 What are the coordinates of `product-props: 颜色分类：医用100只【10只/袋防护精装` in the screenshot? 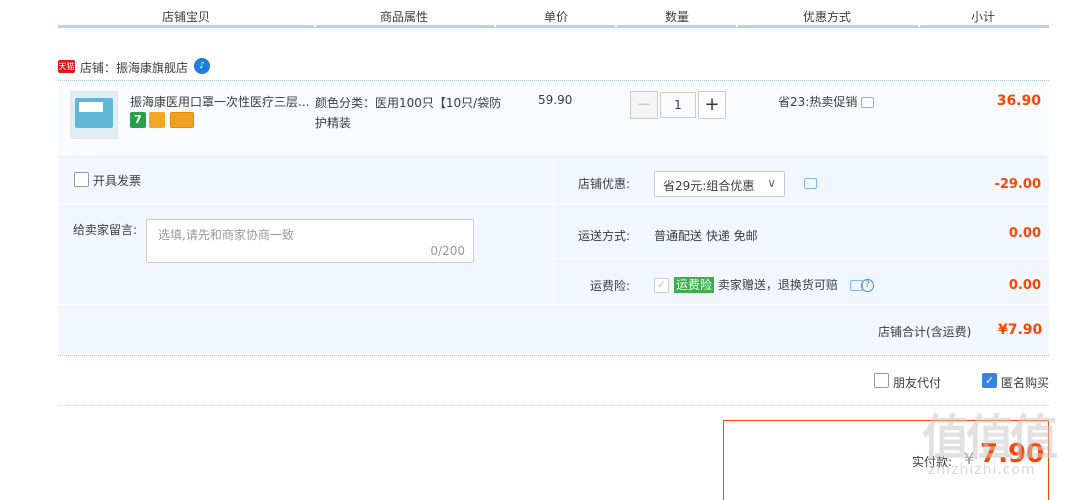 It's located at (408, 113).